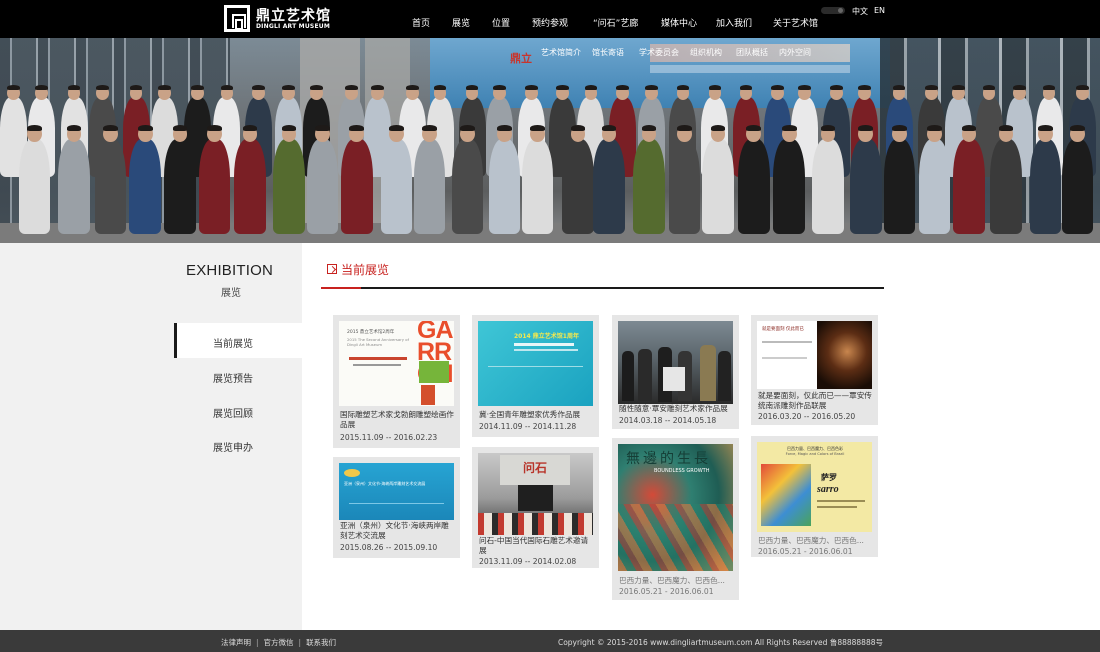  Describe the element at coordinates (833, 10) in the screenshot. I see `search-toggle` at that location.